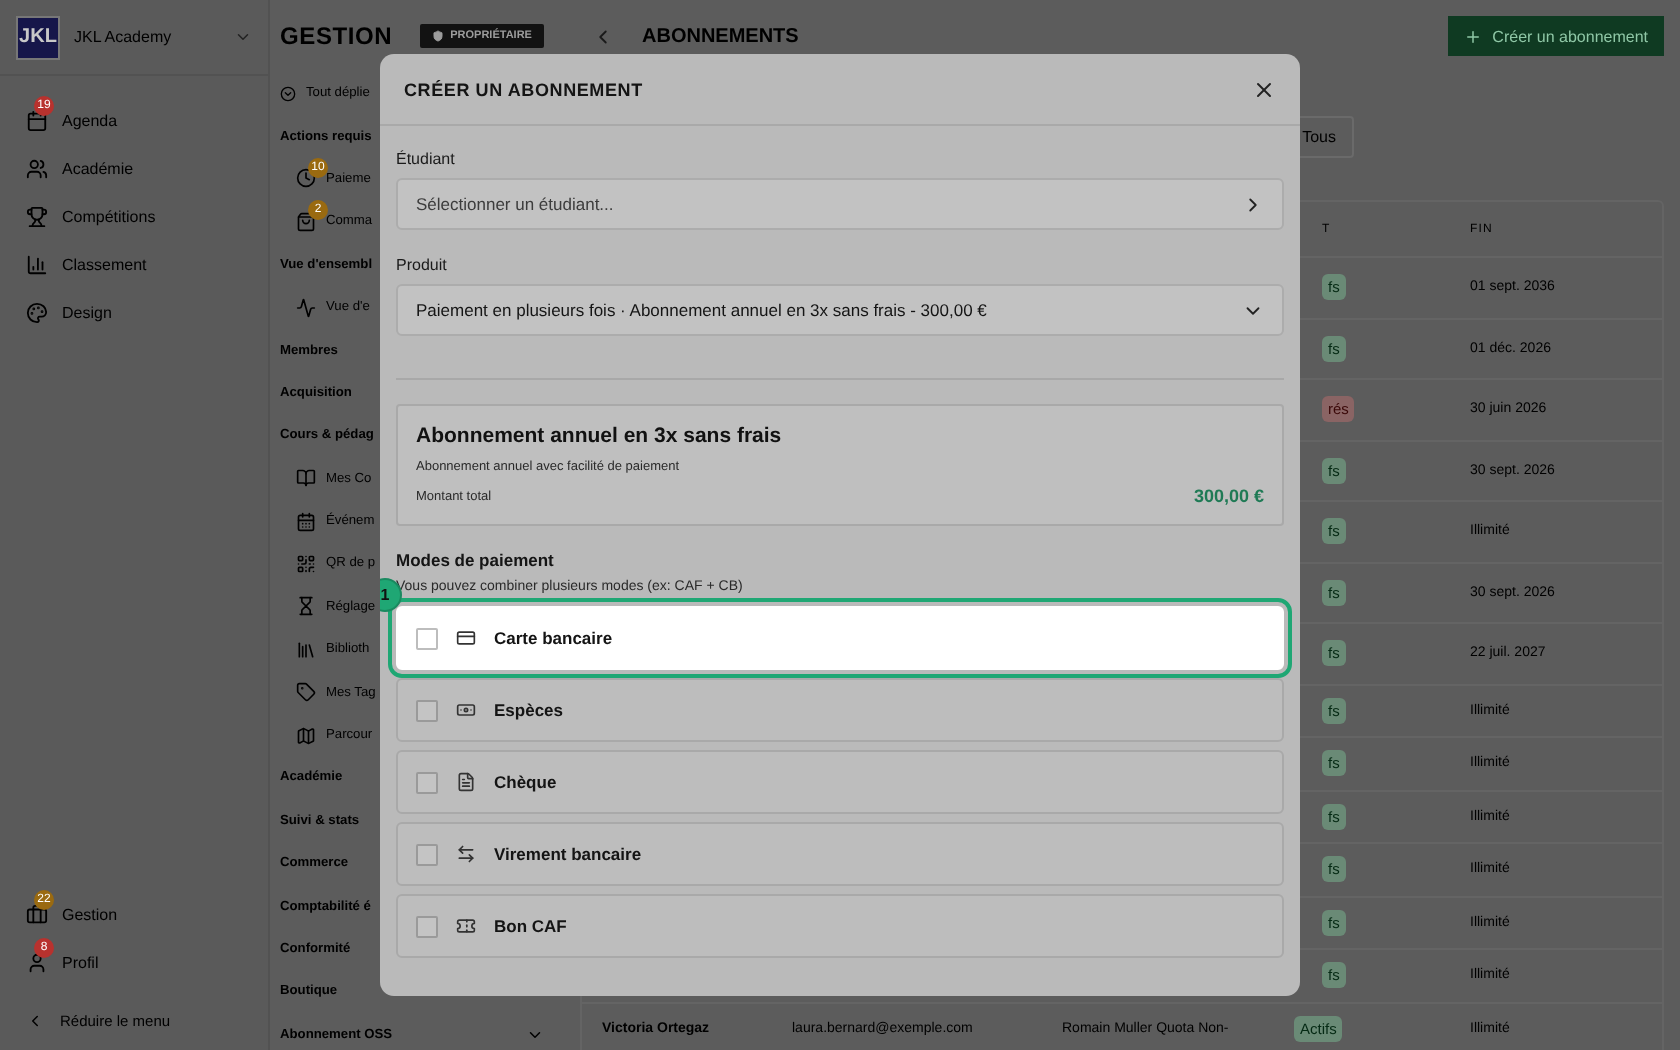 Image resolution: width=1680 pixels, height=1050 pixels. What do you see at coordinates (422, 265) in the screenshot?
I see `field-label: Produit` at bounding box center [422, 265].